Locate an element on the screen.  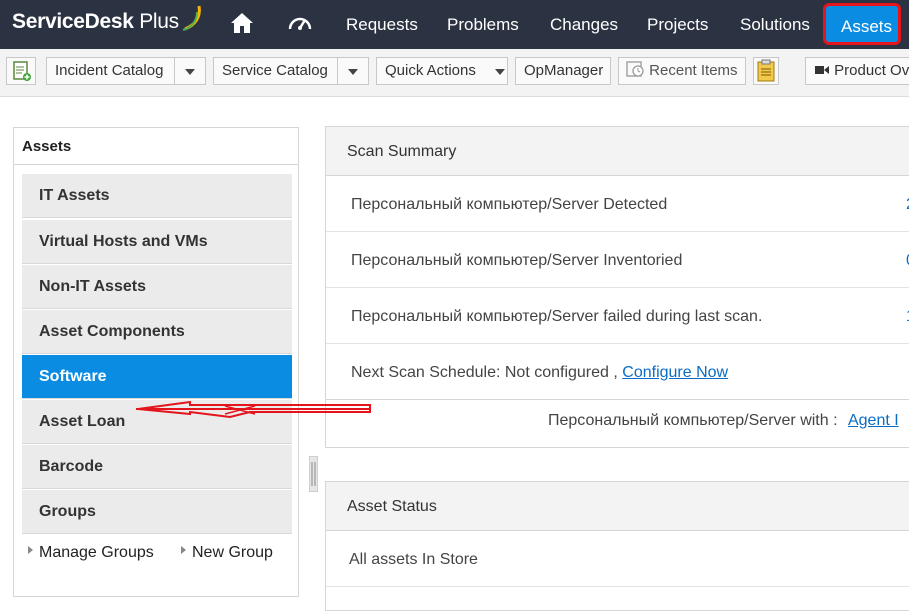
asset-status-panel: Asset Status All assets In Store is located at coordinates (617, 546).